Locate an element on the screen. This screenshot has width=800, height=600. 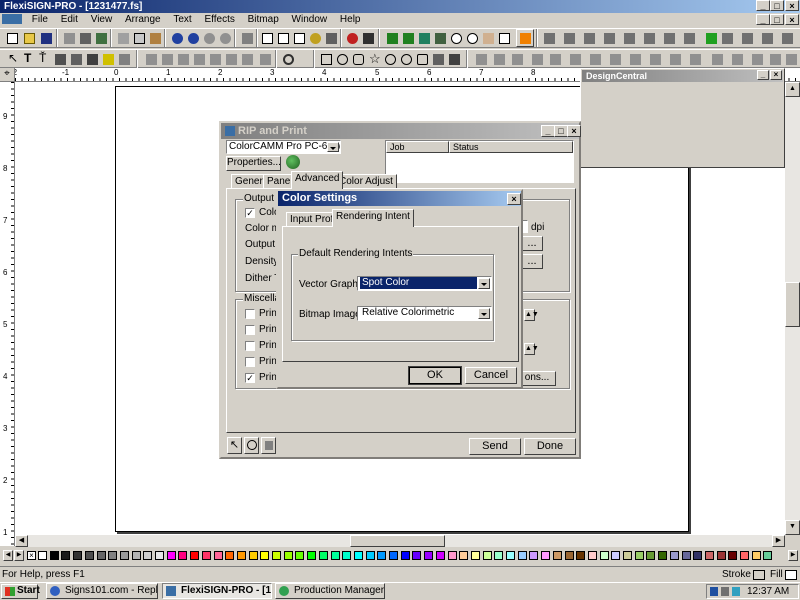
combine1-icon is located at coordinates (481, 59).